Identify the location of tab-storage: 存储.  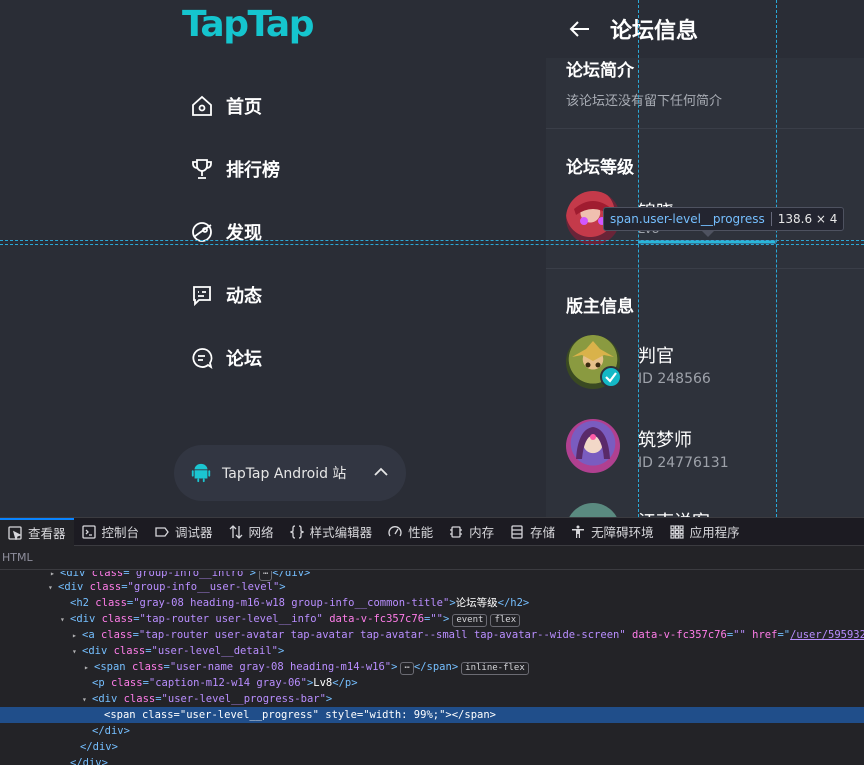
(532, 532).